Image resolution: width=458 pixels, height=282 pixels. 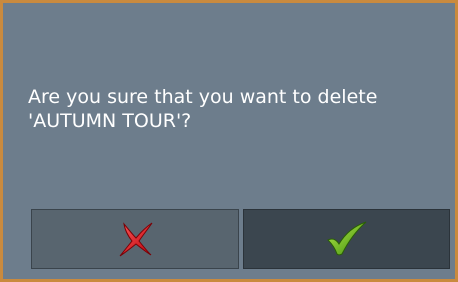 I want to click on red-x-icon, so click(x=135, y=239).